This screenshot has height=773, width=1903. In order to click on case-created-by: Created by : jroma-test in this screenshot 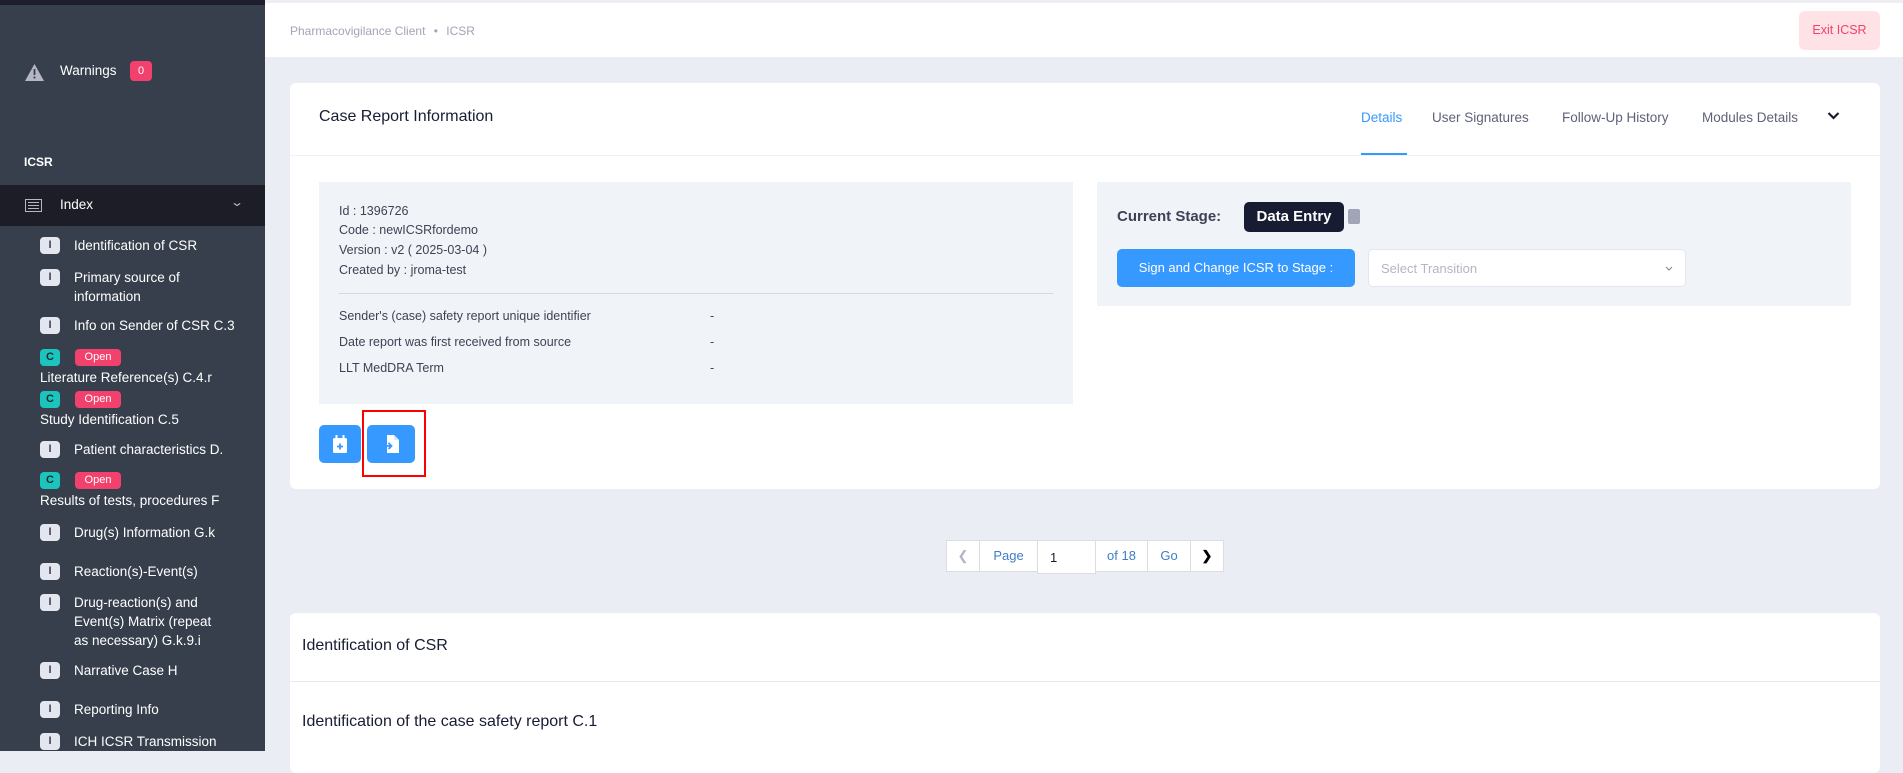, I will do `click(403, 270)`.